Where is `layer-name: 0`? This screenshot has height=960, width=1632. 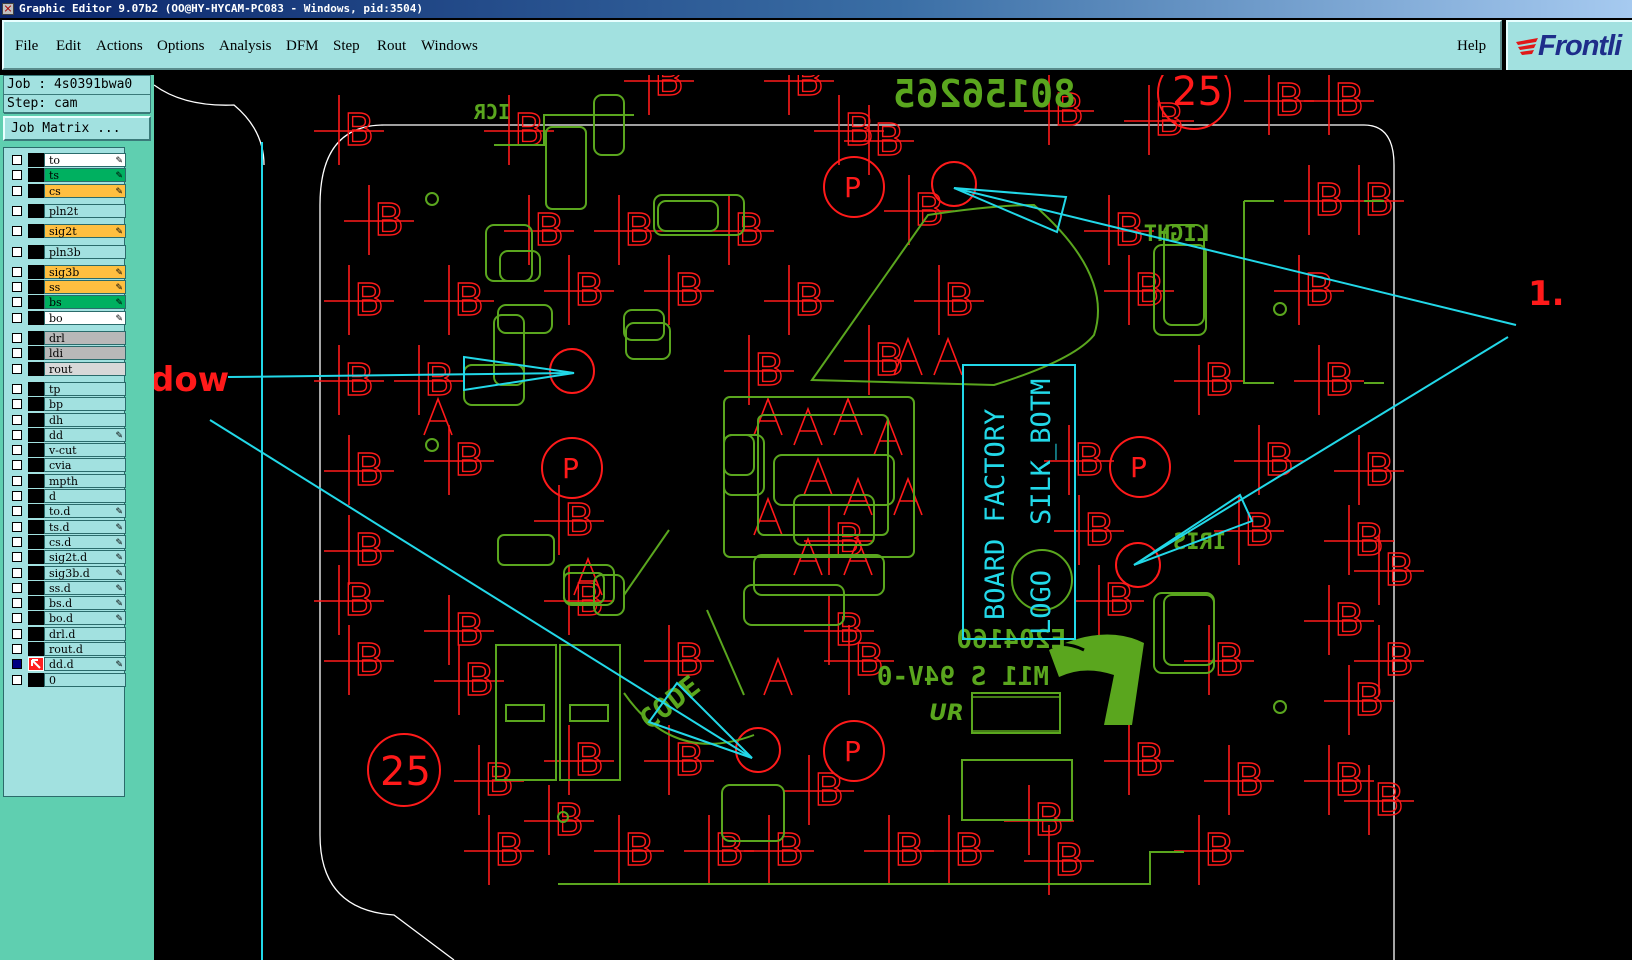
layer-name: 0 is located at coordinates (85, 679).